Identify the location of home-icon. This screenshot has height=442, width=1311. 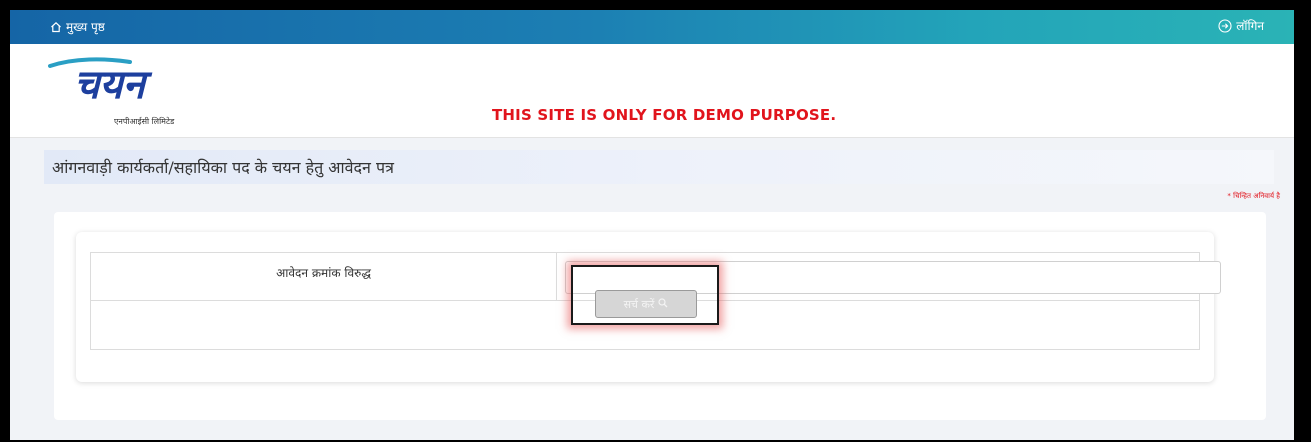
(56, 27).